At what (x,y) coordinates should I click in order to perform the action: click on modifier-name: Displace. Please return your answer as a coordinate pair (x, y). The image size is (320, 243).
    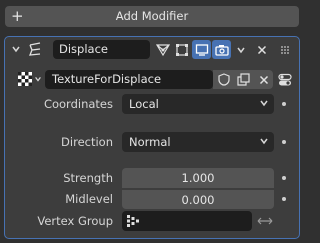
    Looking at the image, I should click on (83, 49).